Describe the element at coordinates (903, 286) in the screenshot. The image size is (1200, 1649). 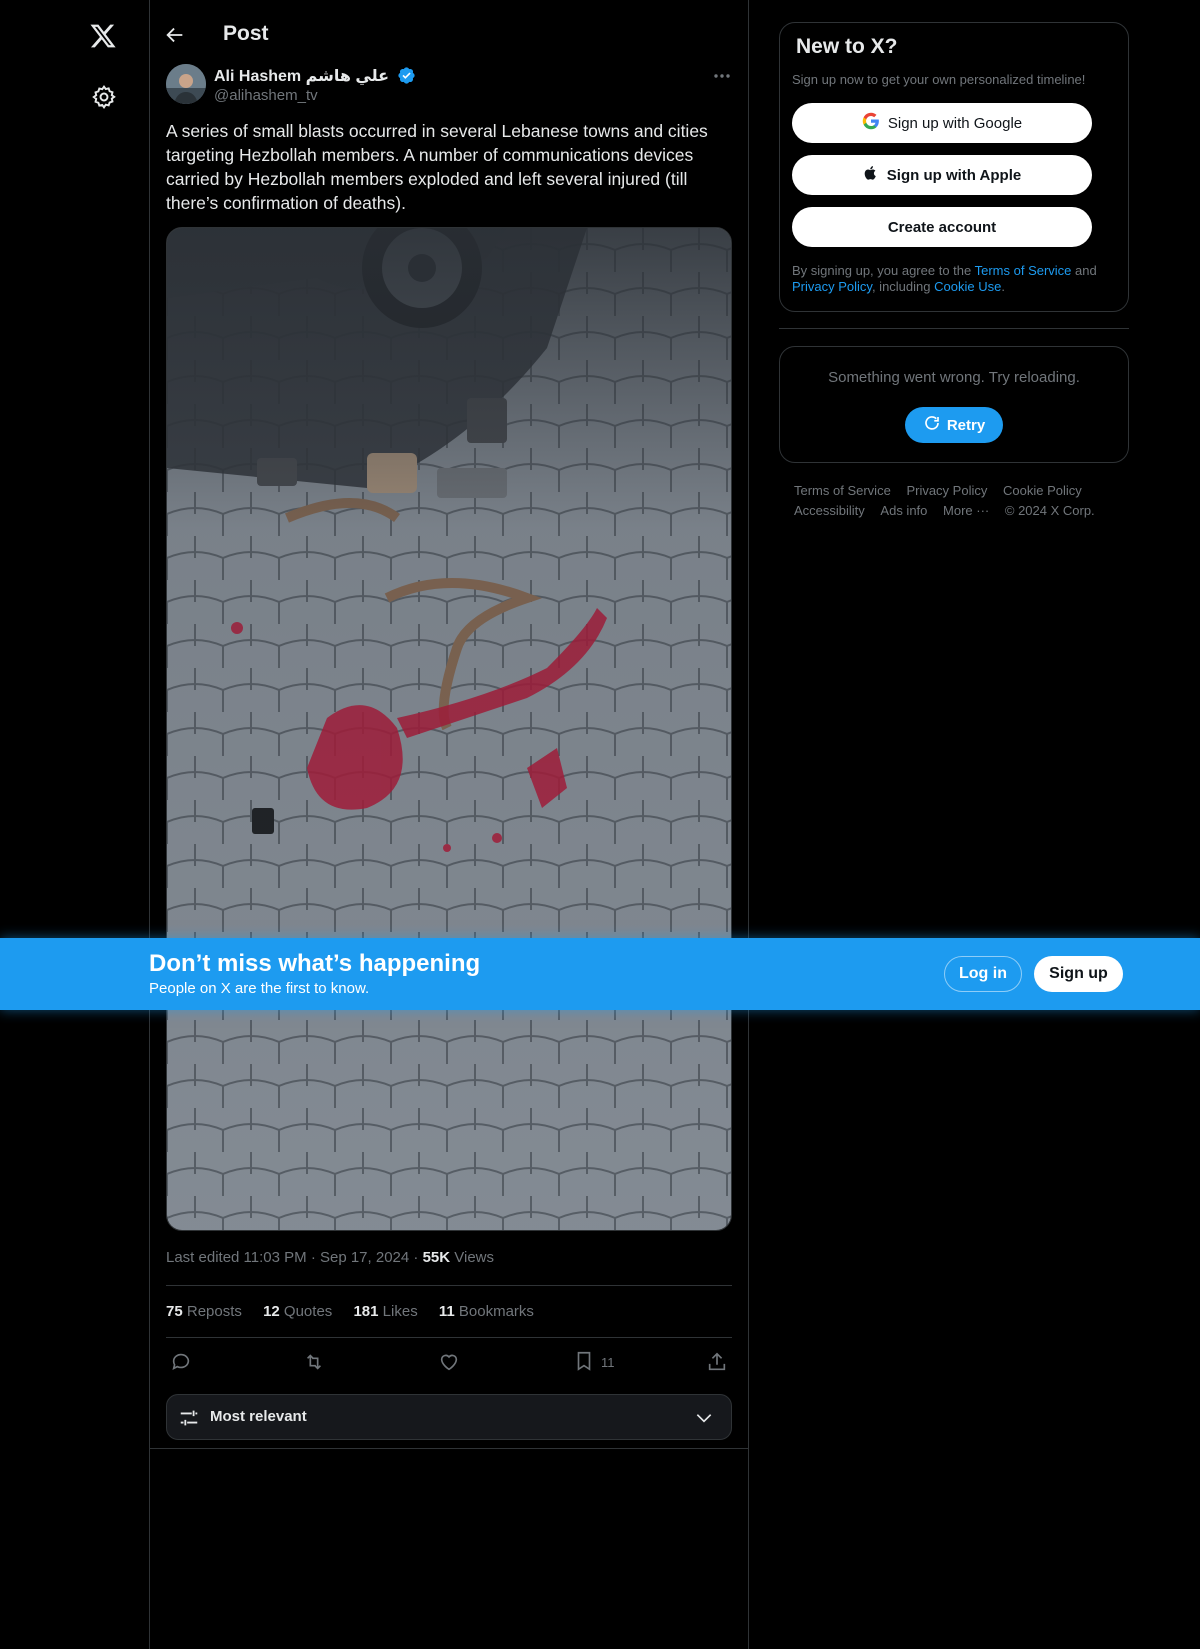
I see `legal-including: , including` at that location.